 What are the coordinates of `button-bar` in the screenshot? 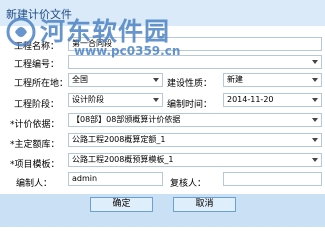 It's located at (162, 210).